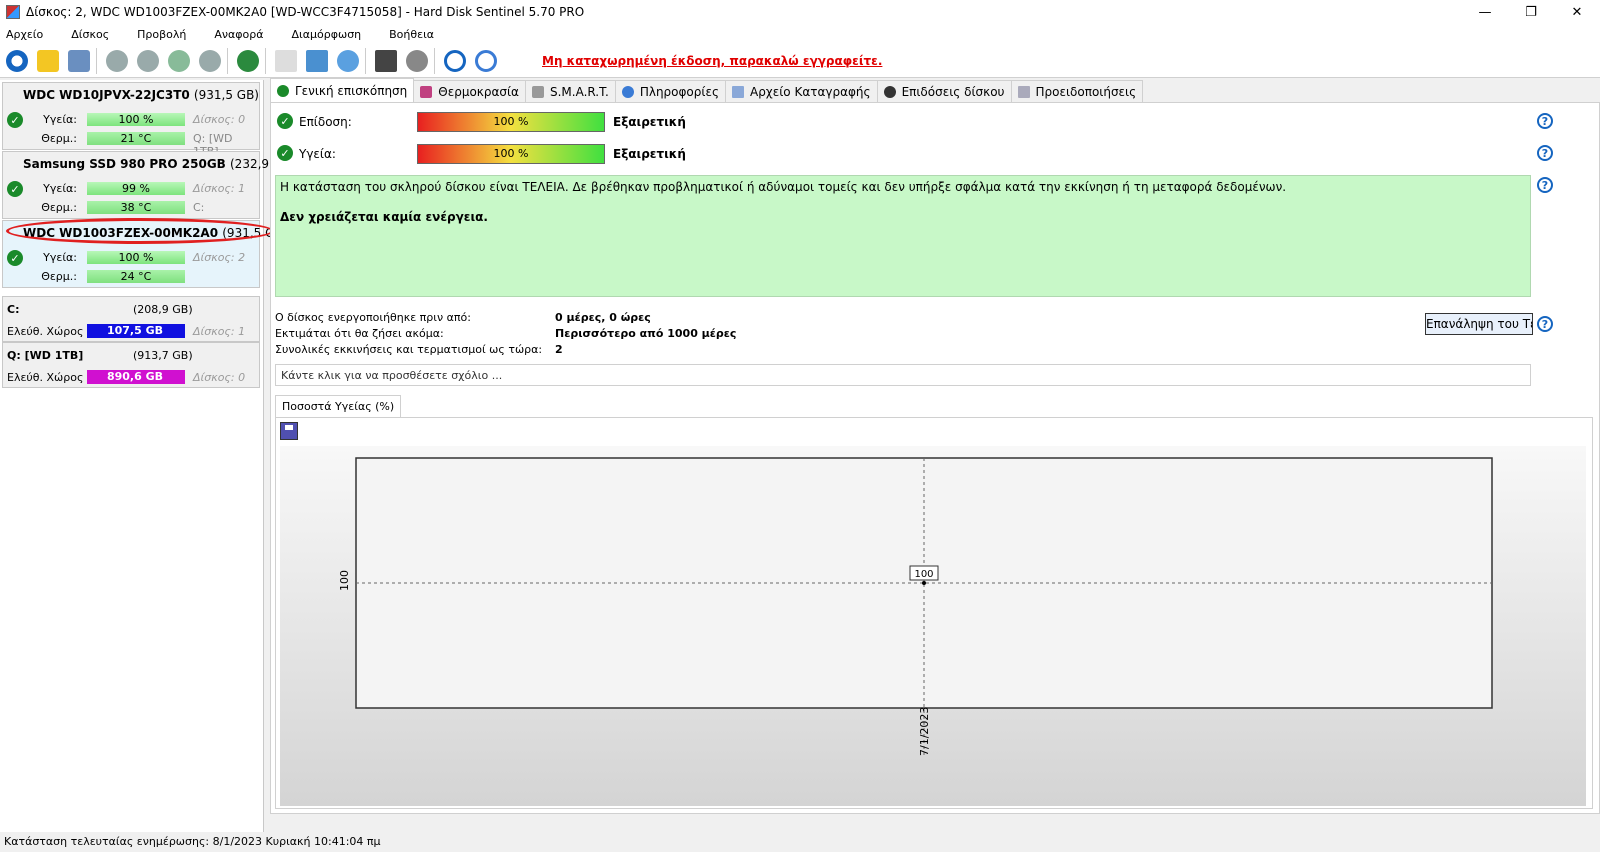 The image size is (1600, 852). I want to click on disk-partition: C:, so click(199, 207).